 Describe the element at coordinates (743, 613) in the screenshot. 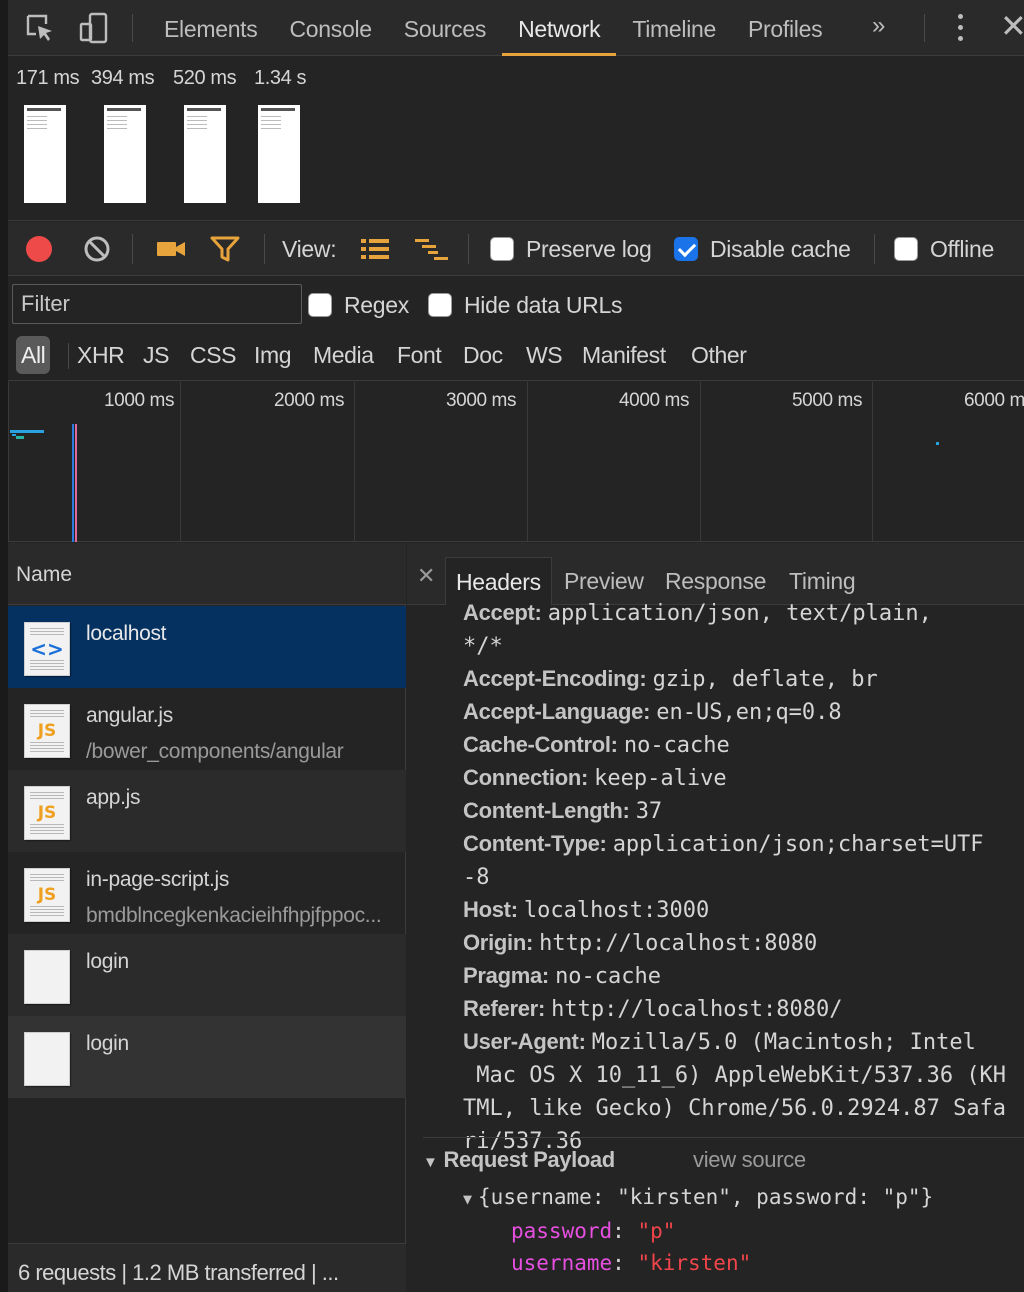

I see `header-line: Accept: application/json, text/plain,` at that location.